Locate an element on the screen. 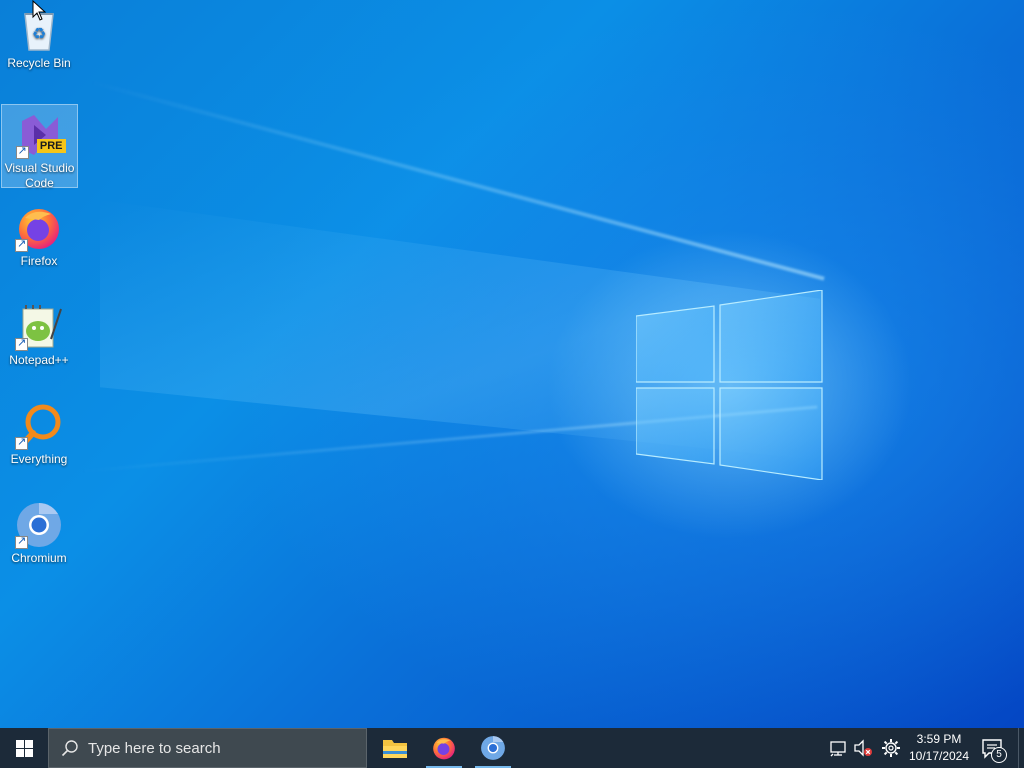  preview-badge: PRE is located at coordinates (51, 146).